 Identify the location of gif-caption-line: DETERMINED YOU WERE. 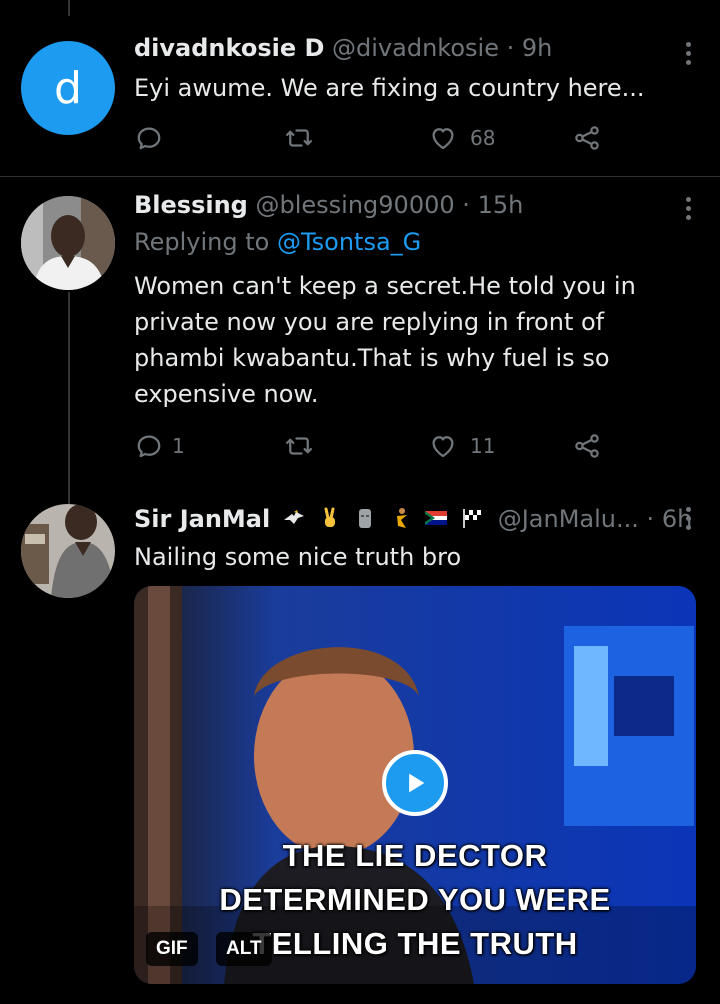
(415, 899).